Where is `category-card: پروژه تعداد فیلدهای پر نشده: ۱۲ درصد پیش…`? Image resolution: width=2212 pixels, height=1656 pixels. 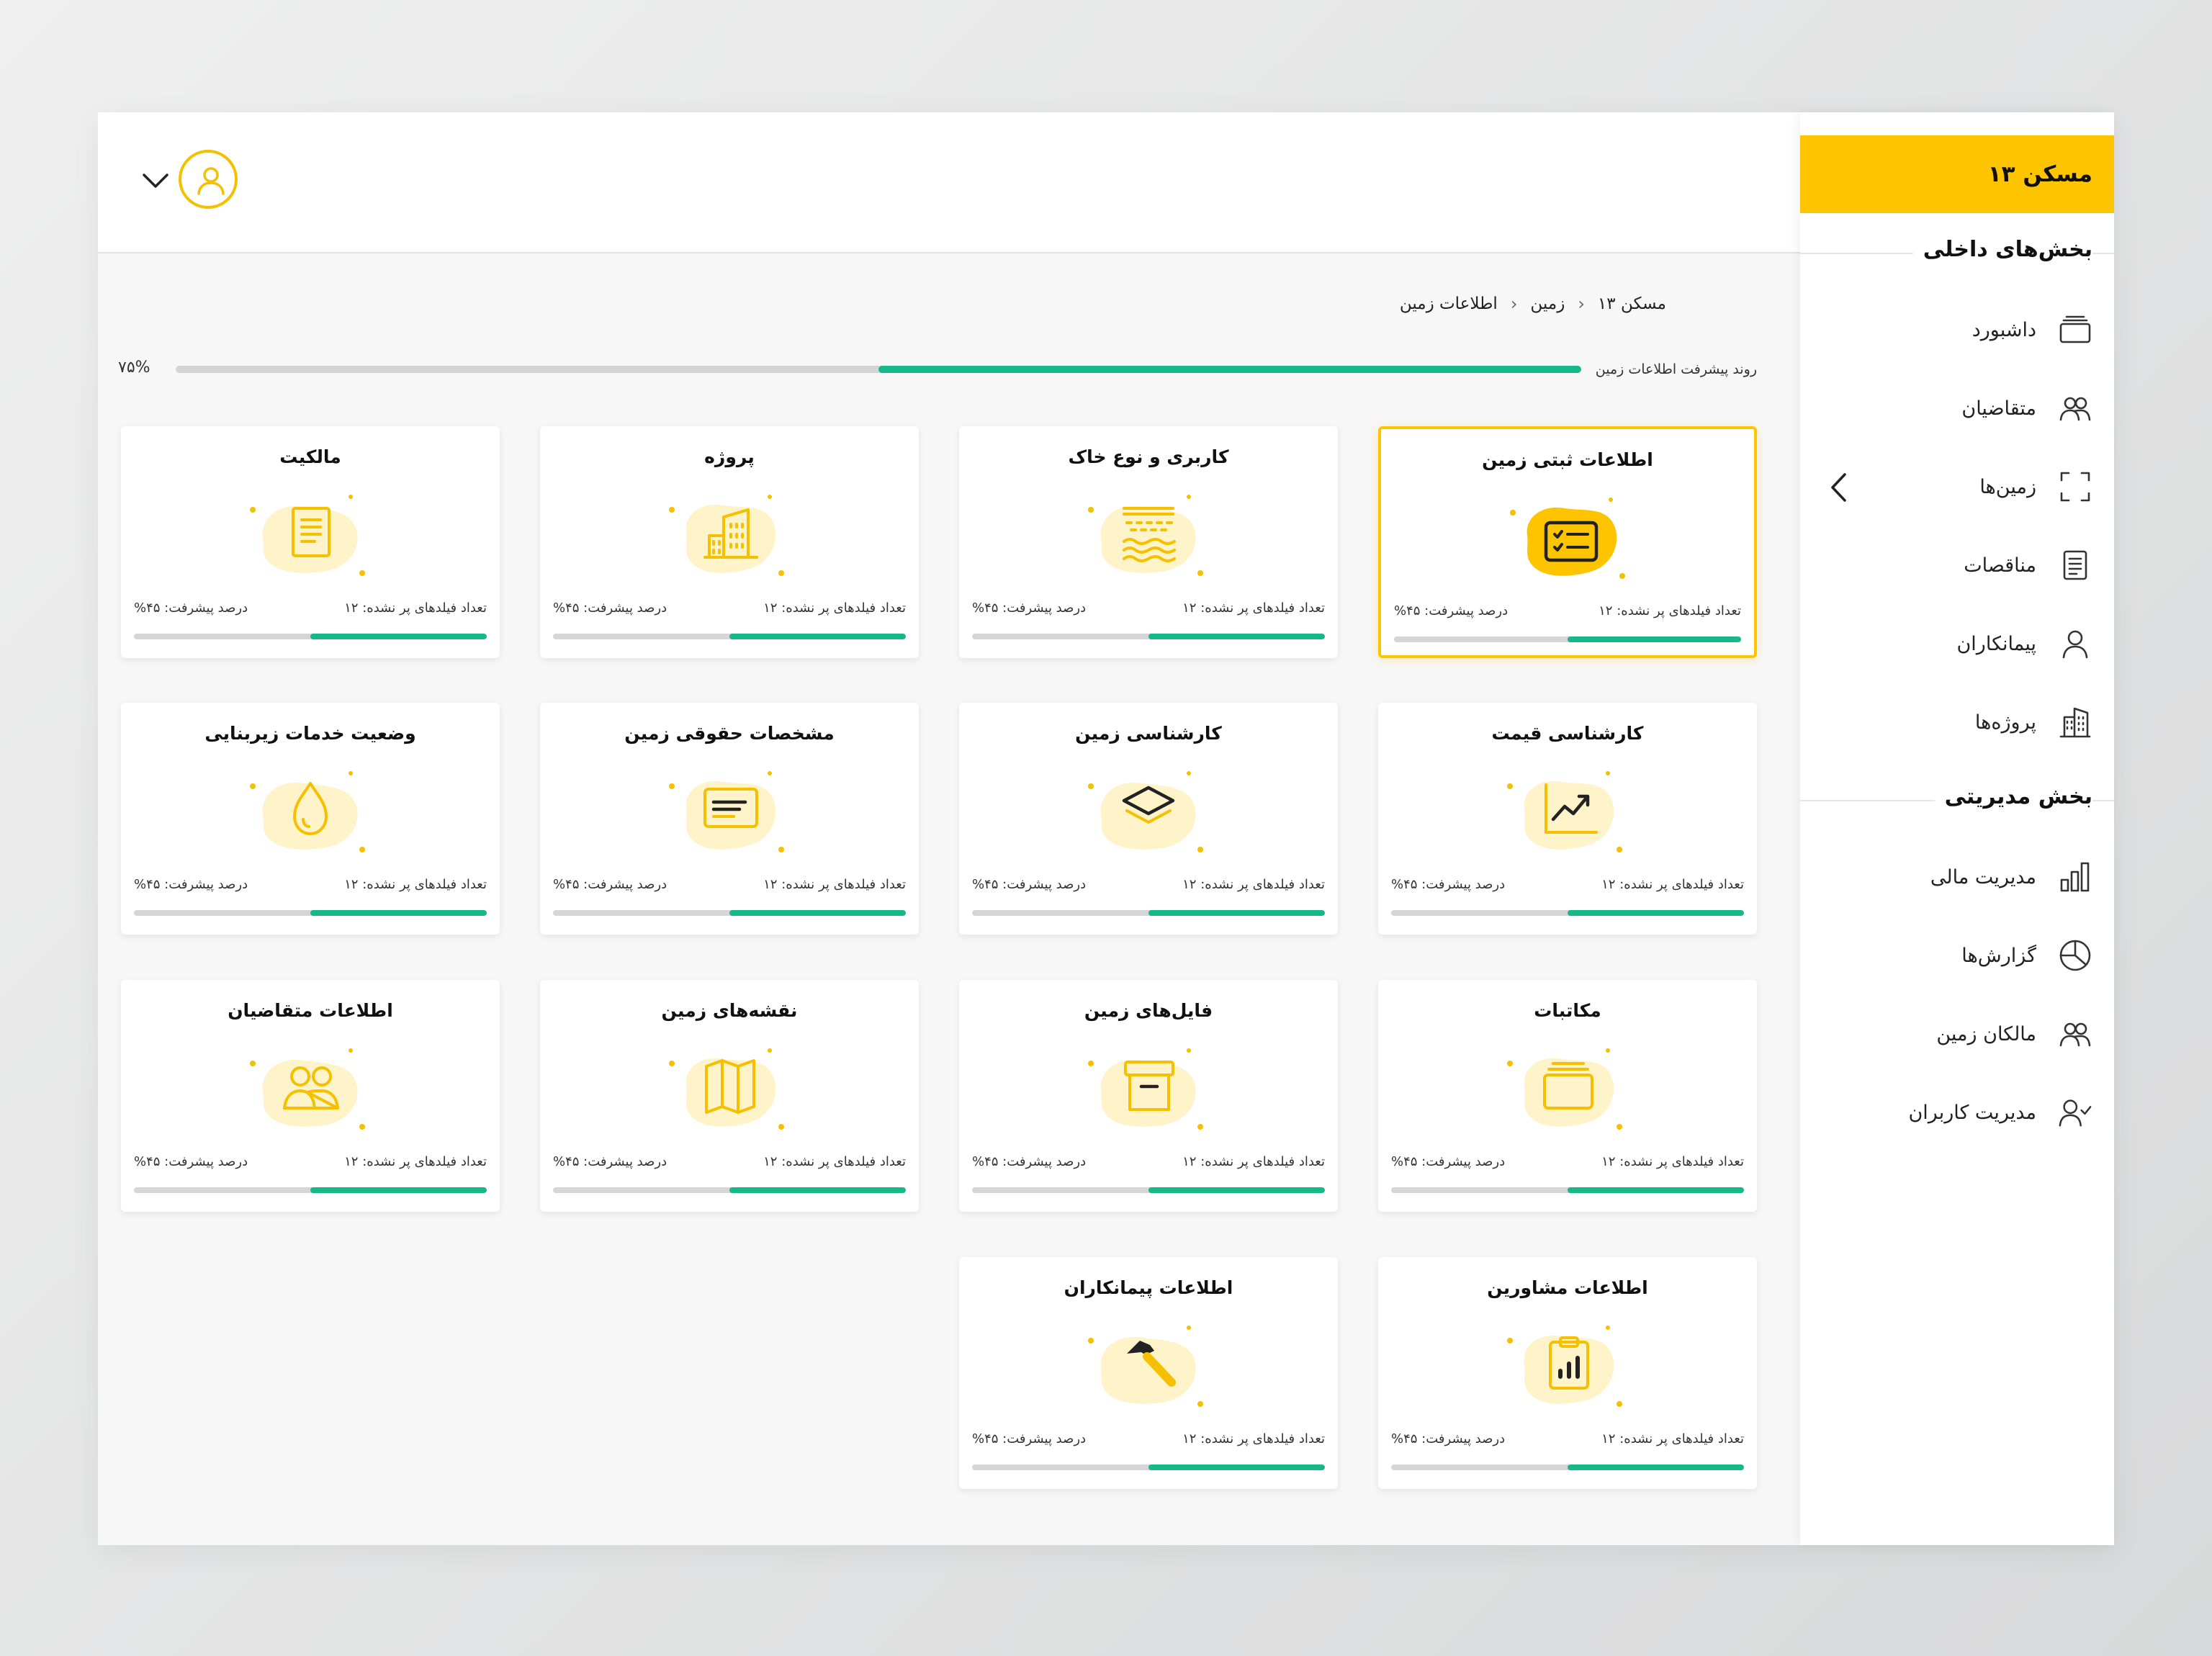 category-card: پروژه تعداد فیلدهای پر نشده: ۱۲ درصد پیش… is located at coordinates (729, 542).